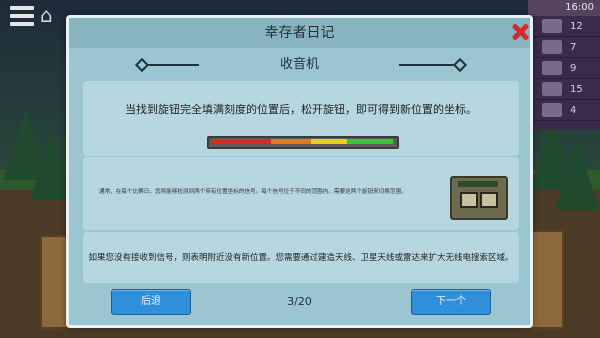 This screenshot has width=600, height=338. Describe the element at coordinates (22, 16) in the screenshot. I see `menu-icon` at that location.